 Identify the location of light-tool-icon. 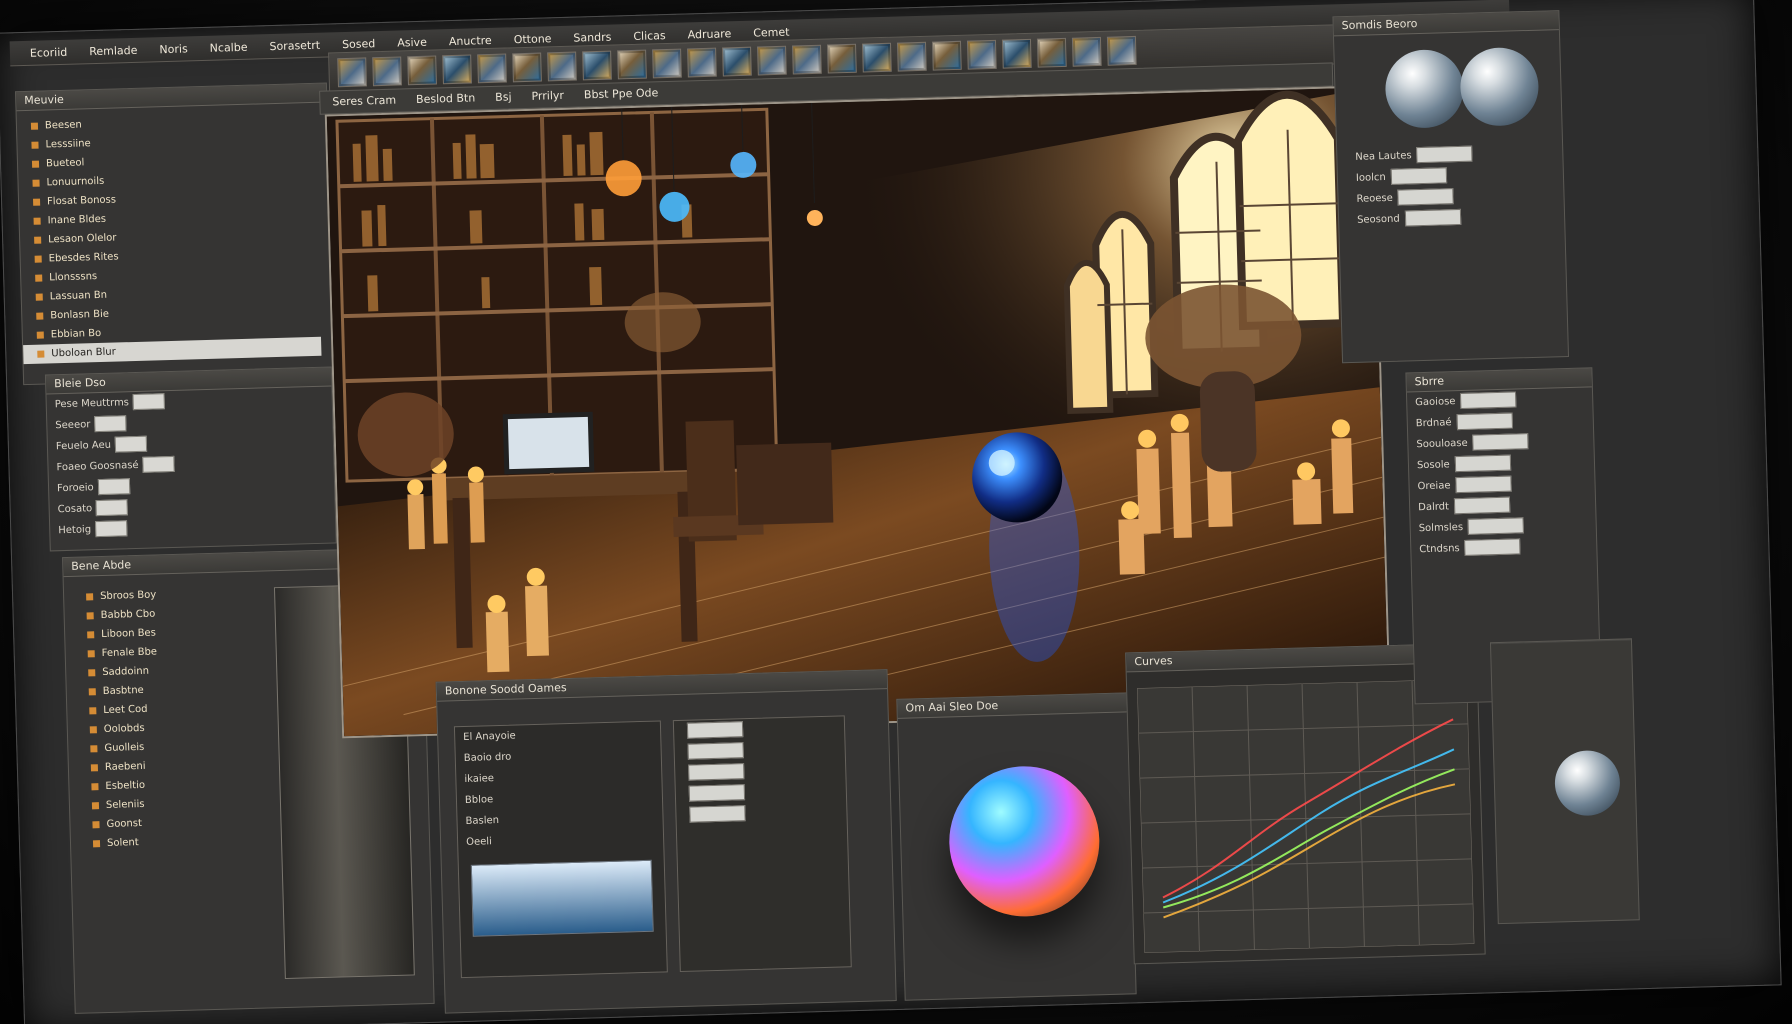
(597, 65).